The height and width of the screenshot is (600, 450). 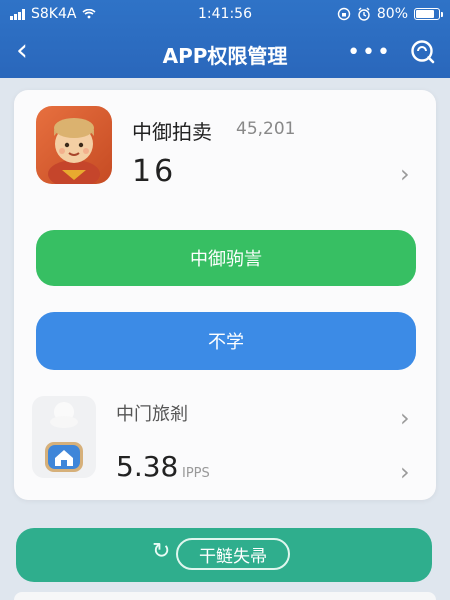 I want to click on sub-app-unit: IPPS, so click(x=196, y=473).